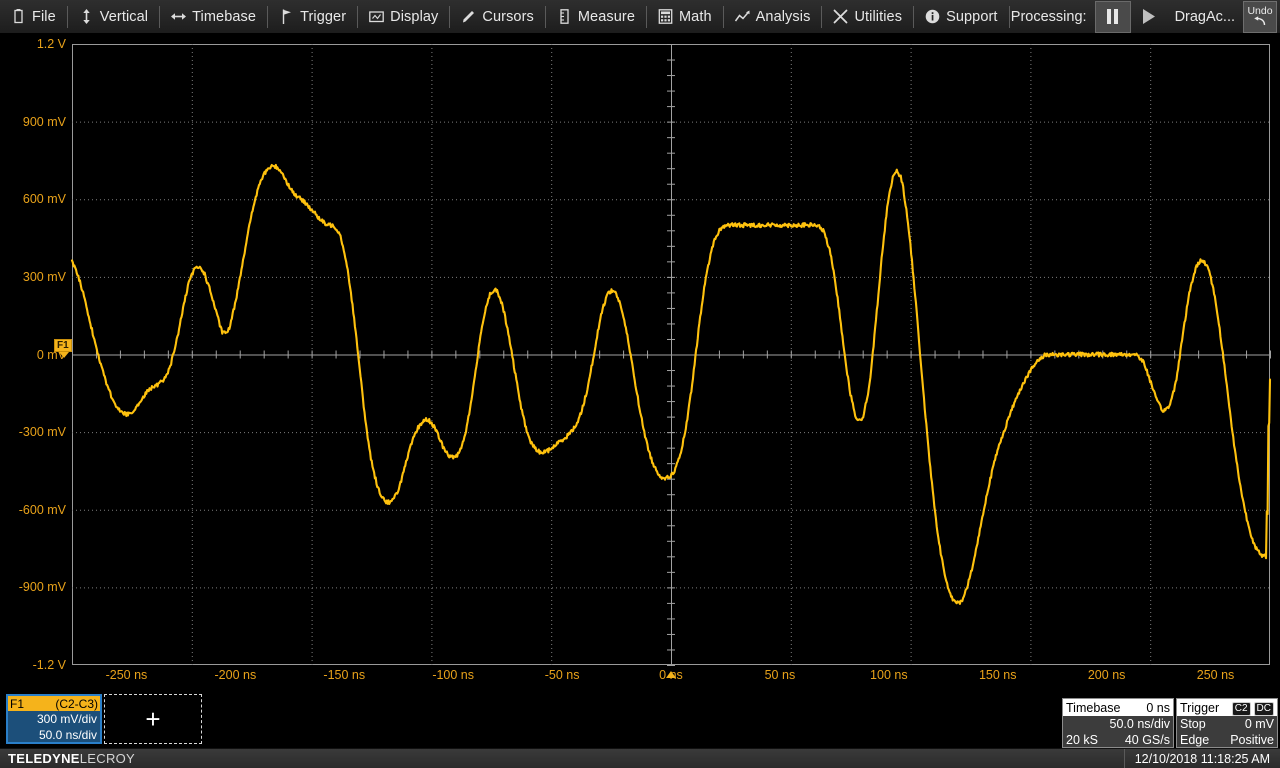 The image size is (1280, 768). I want to click on processing-label: Processing:, so click(1048, 16).